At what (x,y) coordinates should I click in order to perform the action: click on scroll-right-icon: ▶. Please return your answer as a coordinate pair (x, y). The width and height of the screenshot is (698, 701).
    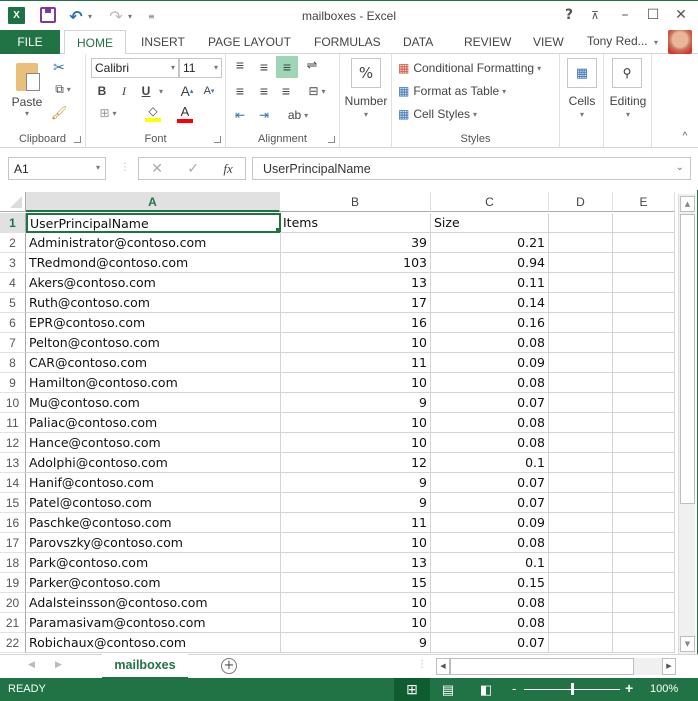
    Looking at the image, I should click on (669, 666).